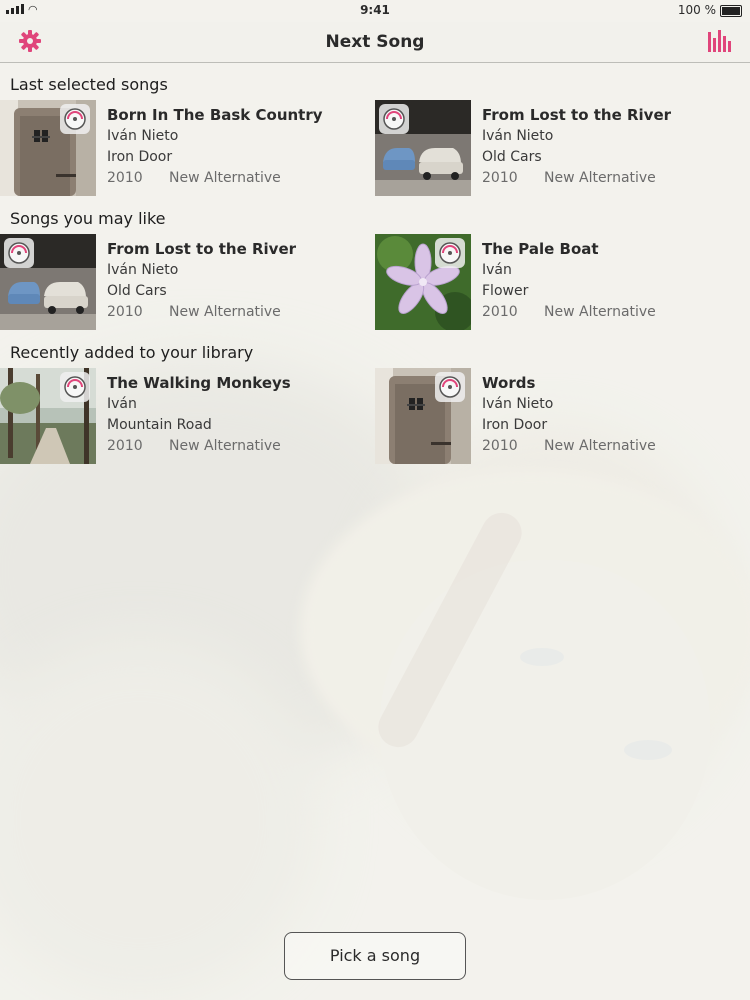 Image resolution: width=750 pixels, height=1000 pixels. What do you see at coordinates (132, 352) in the screenshot?
I see `section-title-recently-added: Recently added to your library` at bounding box center [132, 352].